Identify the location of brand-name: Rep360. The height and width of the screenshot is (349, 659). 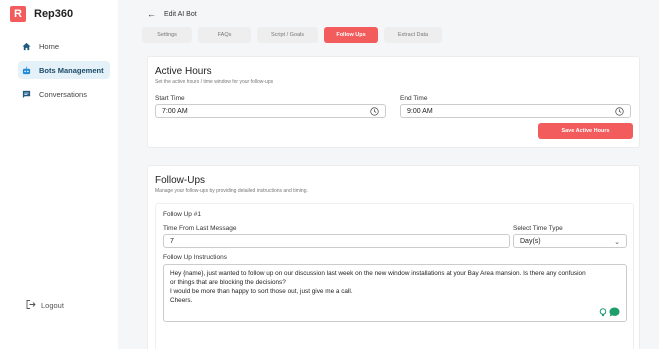
(54, 14).